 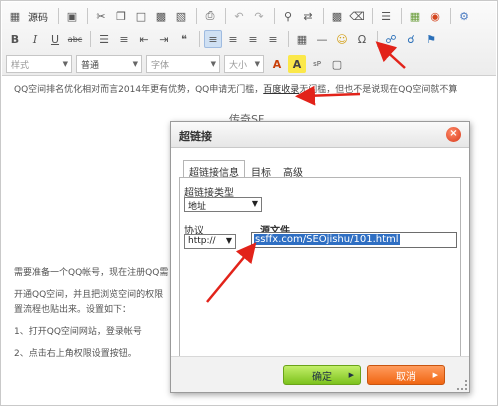 What do you see at coordinates (55, 39) in the screenshot?
I see `underline-icon: U` at bounding box center [55, 39].